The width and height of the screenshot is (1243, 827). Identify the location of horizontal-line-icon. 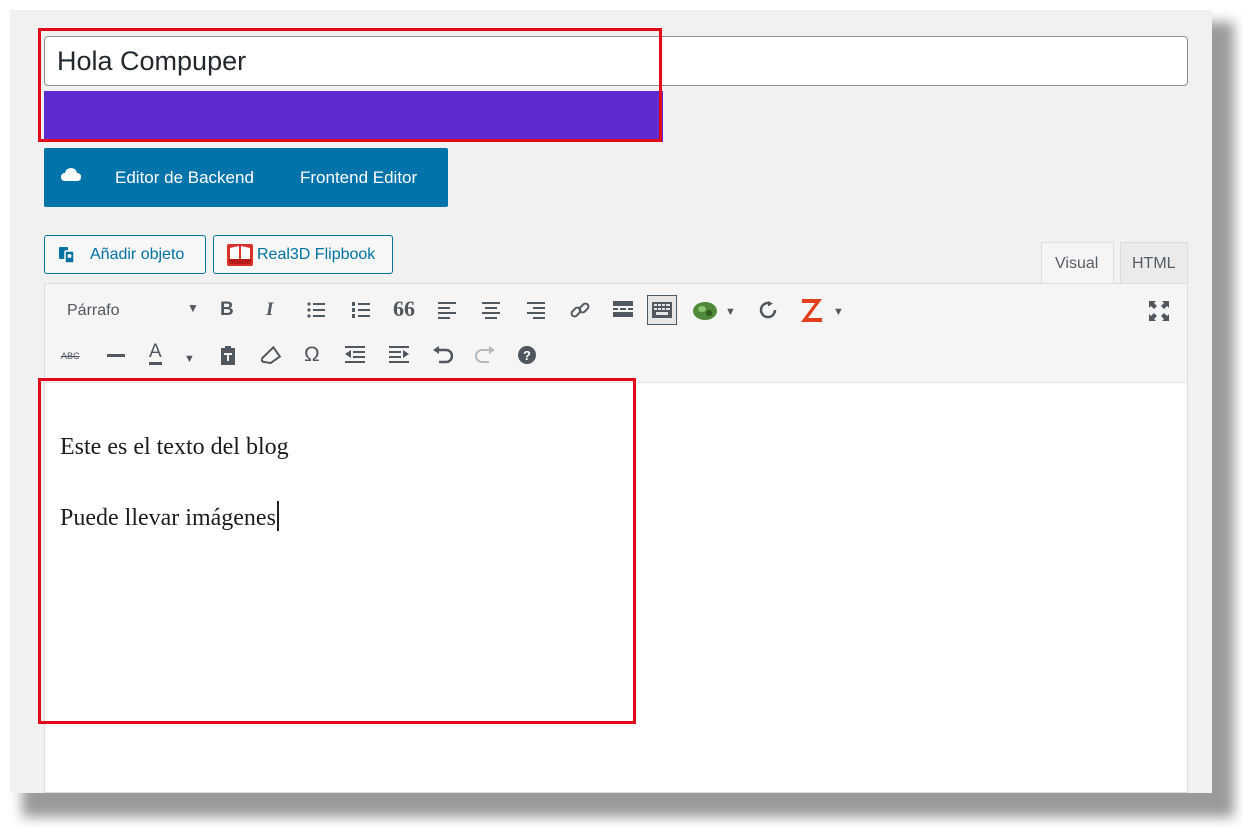
(116, 355).